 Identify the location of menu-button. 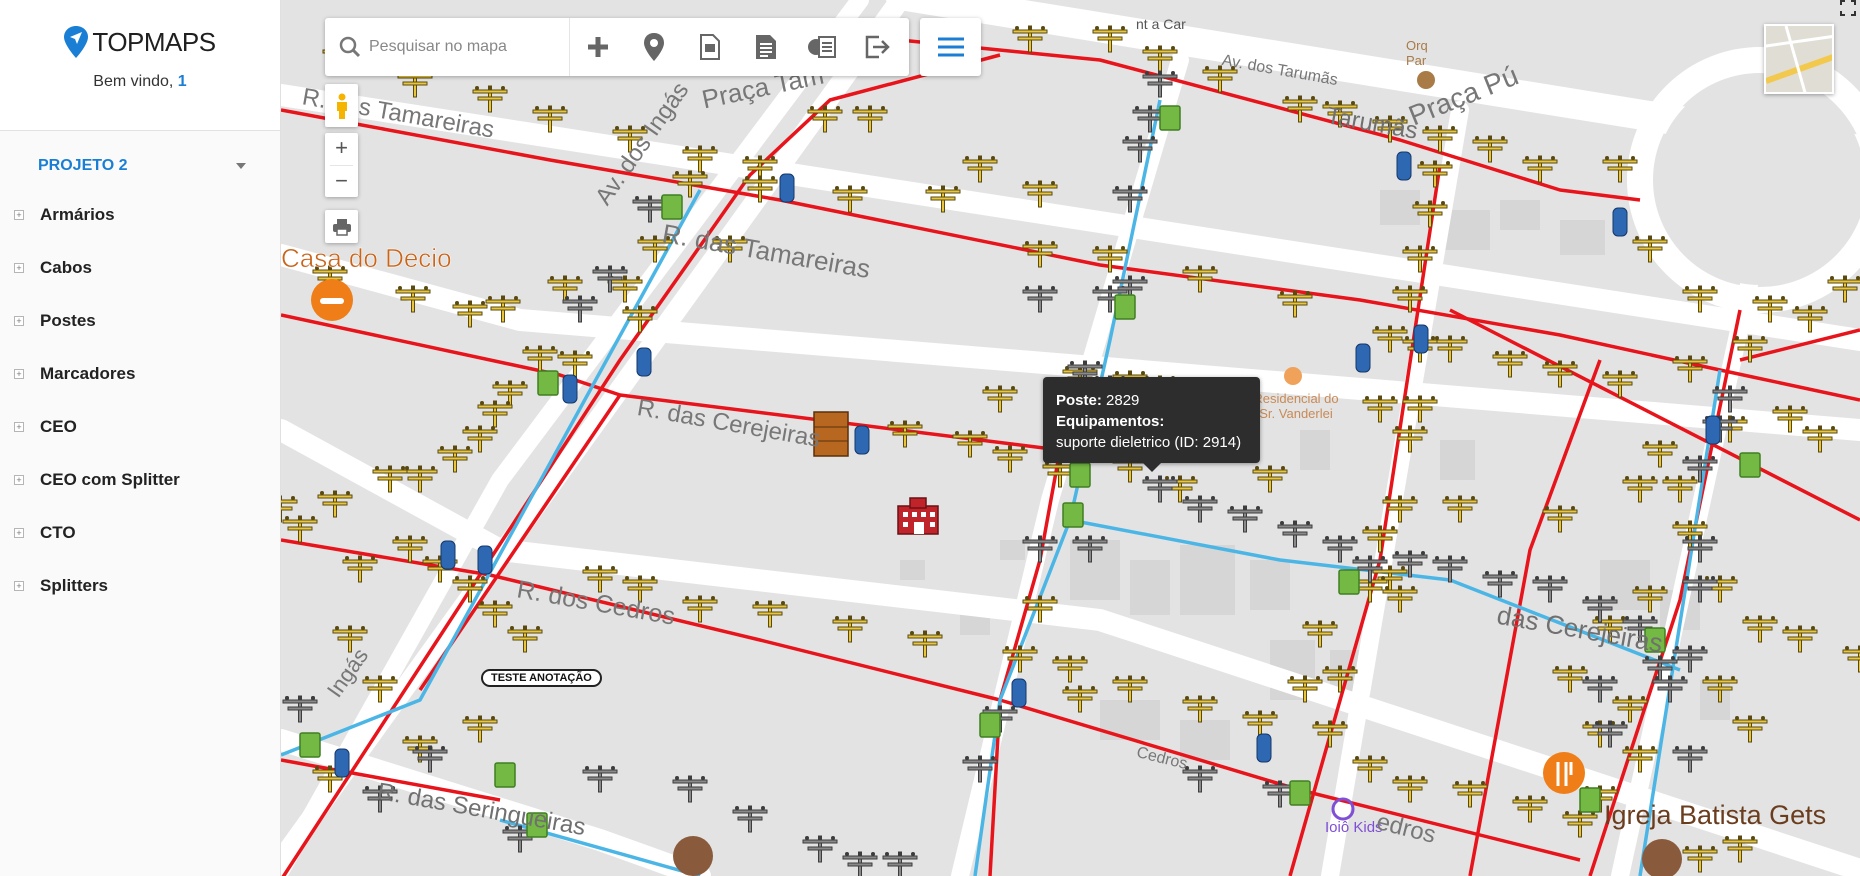
(950, 47).